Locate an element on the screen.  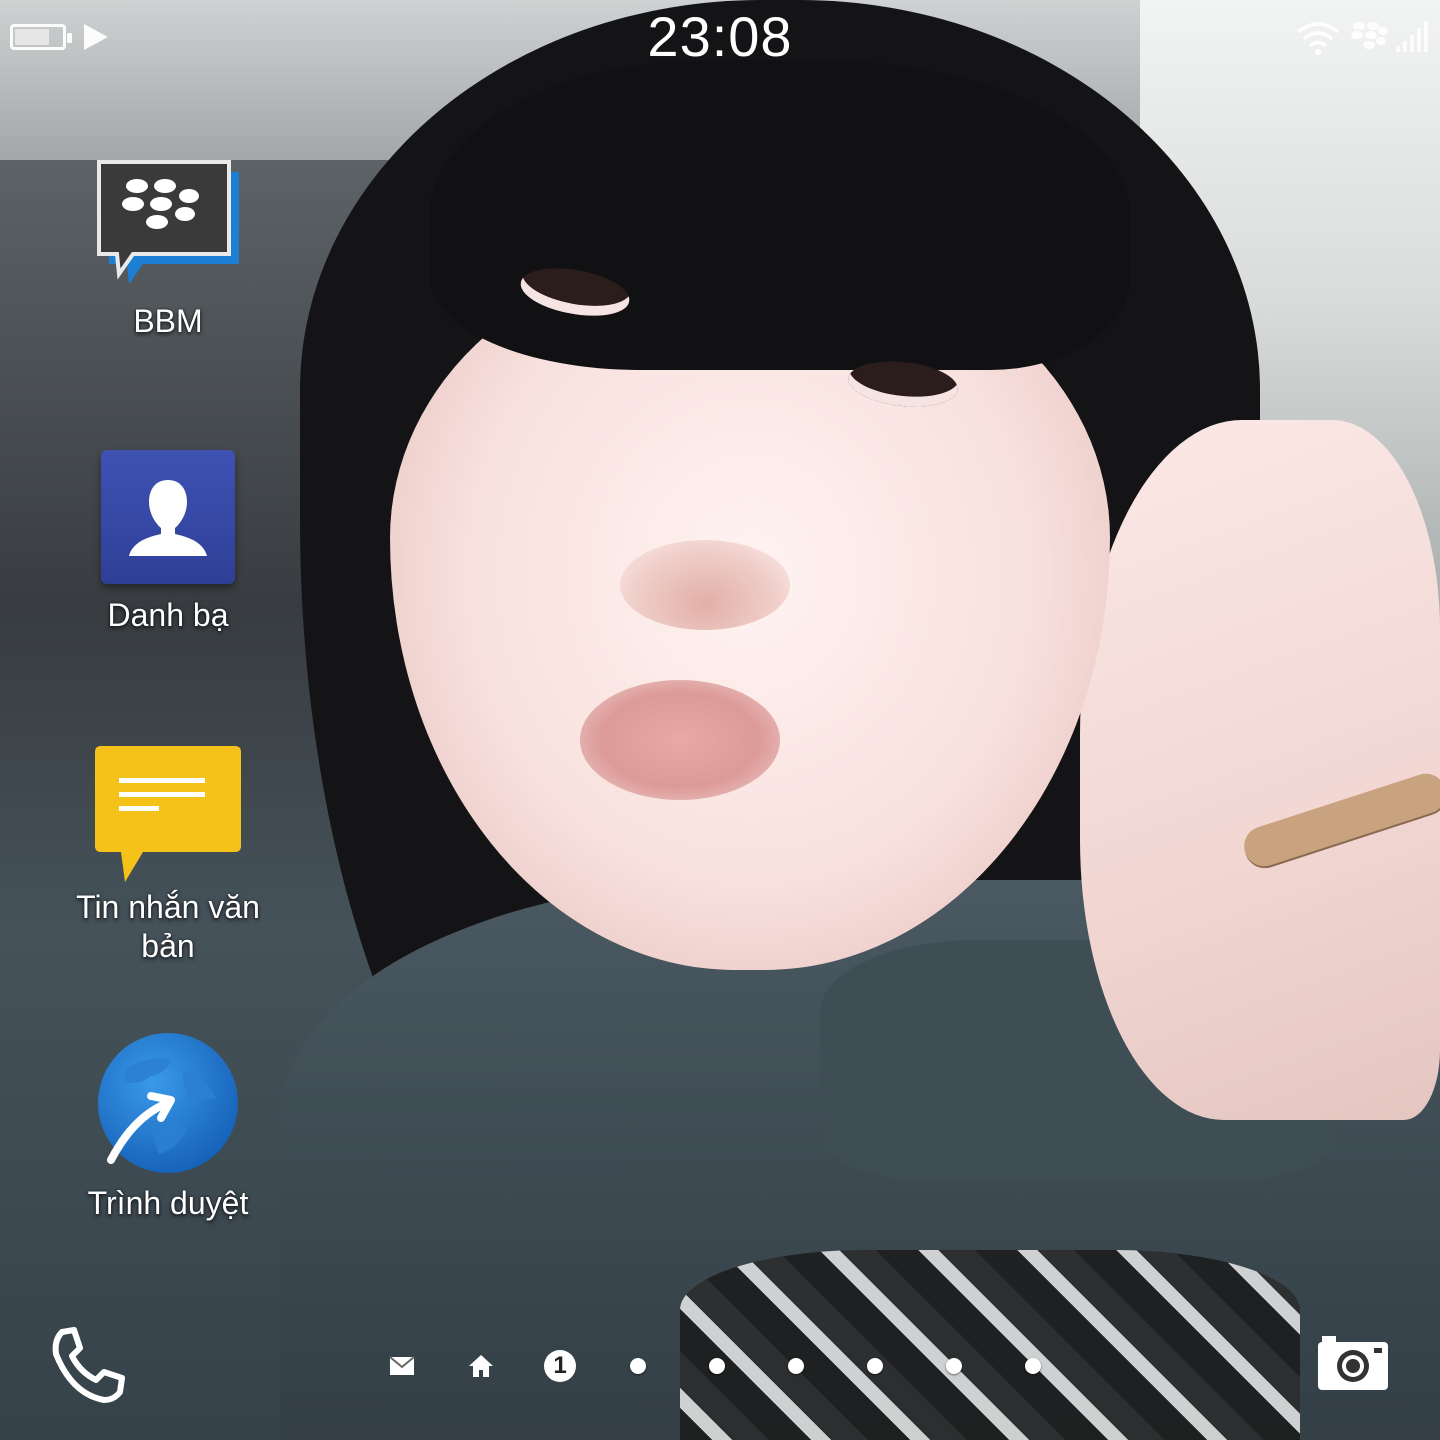
wallpaper-bangs is located at coordinates (780, 215).